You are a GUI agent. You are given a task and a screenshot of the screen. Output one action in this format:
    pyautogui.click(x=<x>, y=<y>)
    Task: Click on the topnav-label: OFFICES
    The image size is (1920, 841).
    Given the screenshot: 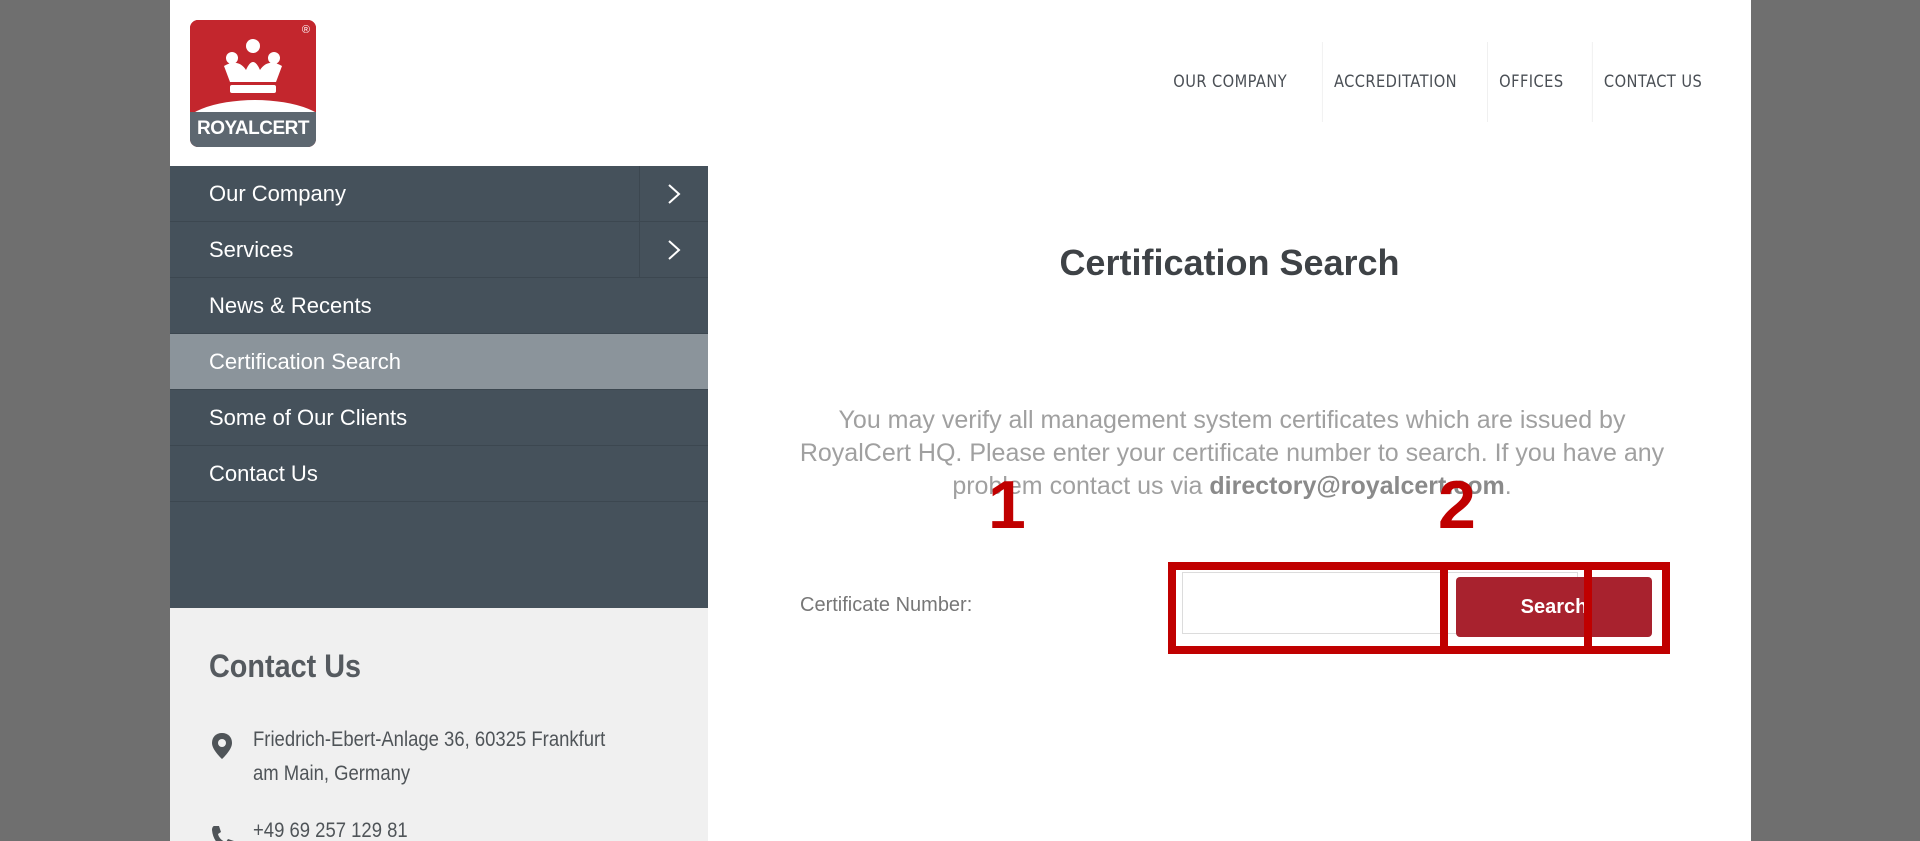 What is the action you would take?
    pyautogui.click(x=1531, y=82)
    